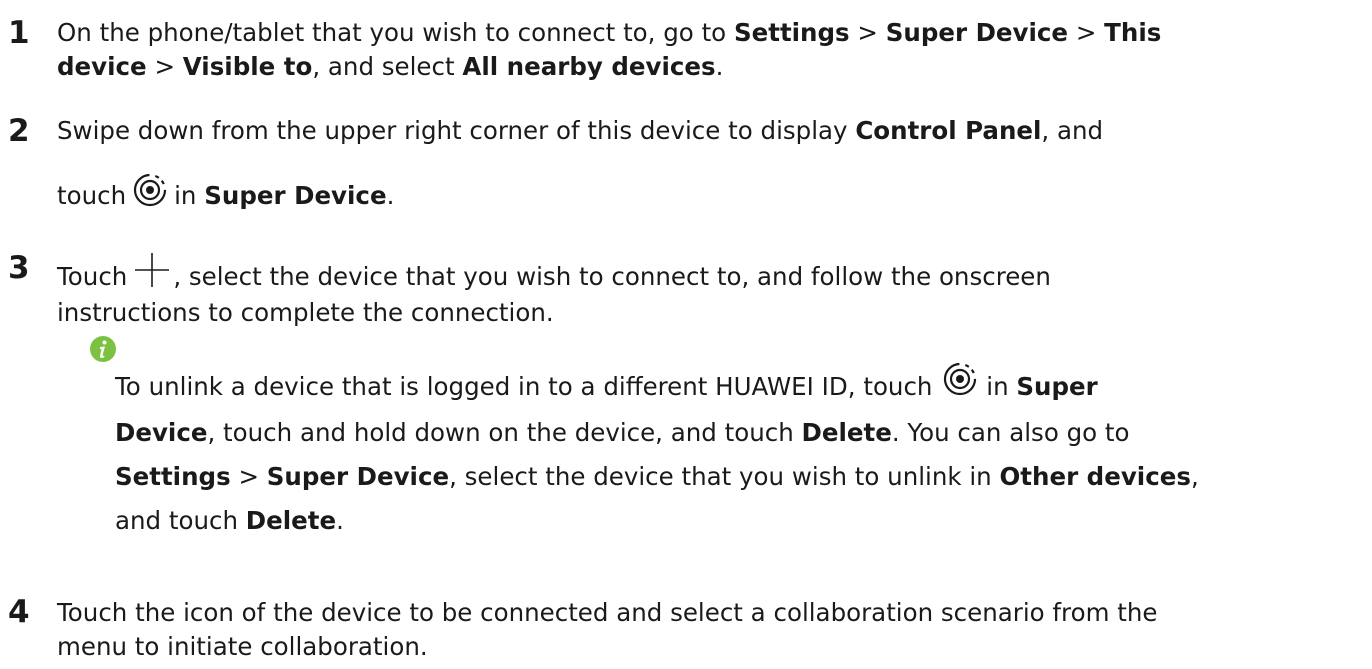 This screenshot has width=1372, height=669. Describe the element at coordinates (152, 274) in the screenshot. I see `plus-icon` at that location.